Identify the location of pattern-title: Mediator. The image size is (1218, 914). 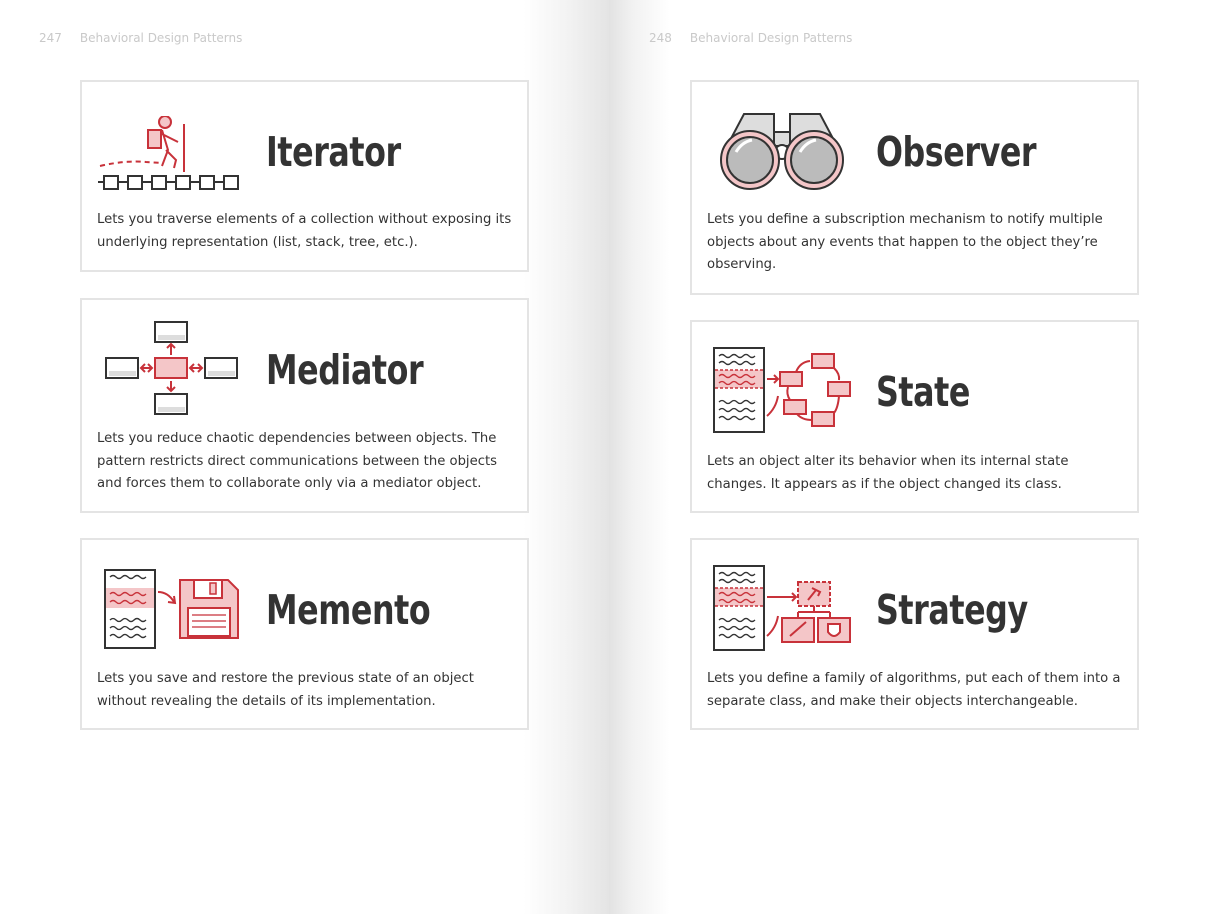
(345, 370).